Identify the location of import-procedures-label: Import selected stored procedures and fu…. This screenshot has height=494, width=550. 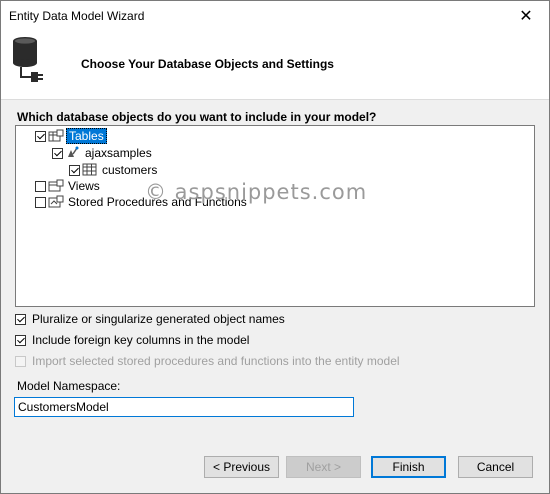
(216, 361).